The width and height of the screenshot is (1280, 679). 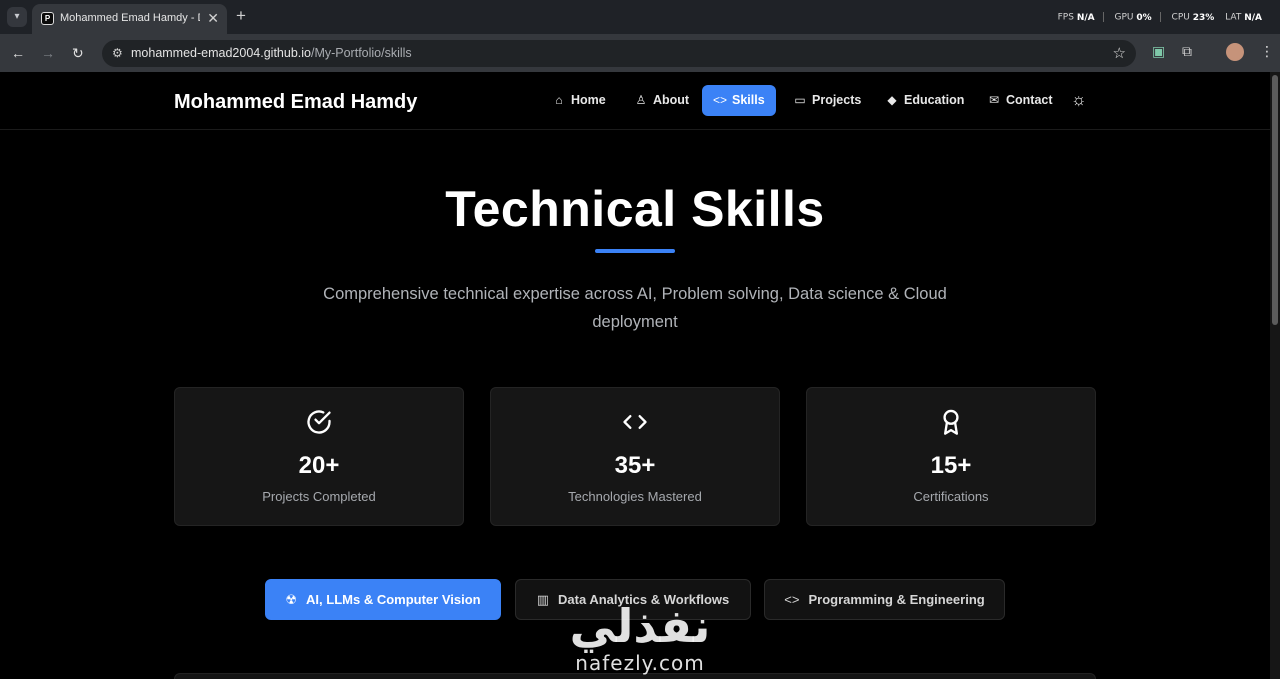 I want to click on url-path: /My-Portfolio/skills, so click(x=361, y=53).